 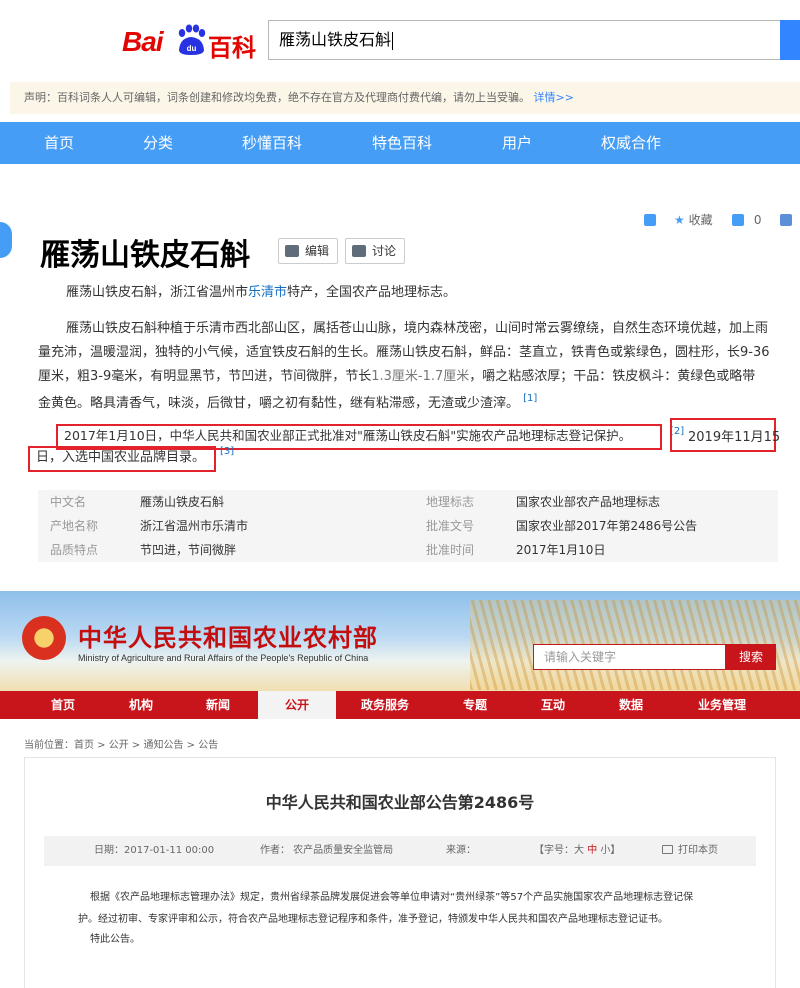 I want to click on info-row: 产地名称 浙江省温州市乐清市 批准文号 国家农业部2017年第2486号公告, so click(x=408, y=526).